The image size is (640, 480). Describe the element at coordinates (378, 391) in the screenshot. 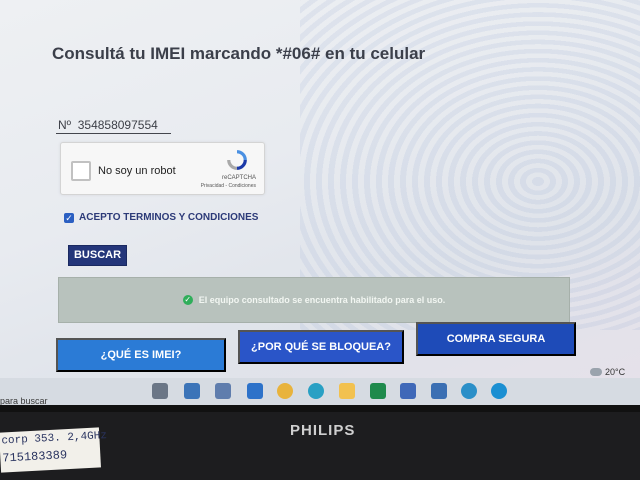

I see `excel-icon` at that location.